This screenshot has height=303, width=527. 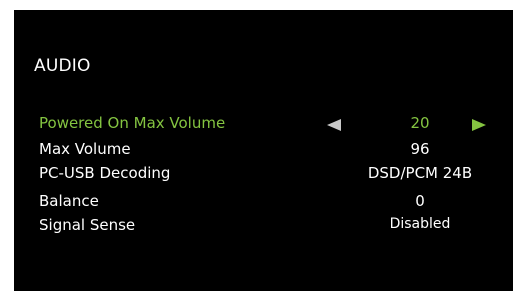 I want to click on menu-item-value: 20, so click(x=420, y=123).